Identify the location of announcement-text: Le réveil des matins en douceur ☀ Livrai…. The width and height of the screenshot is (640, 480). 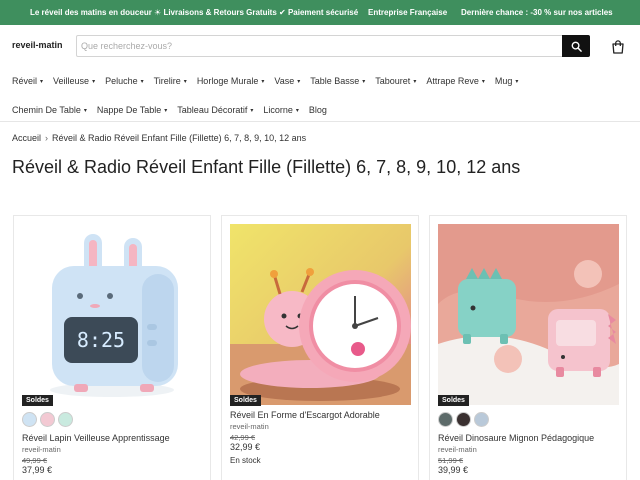
(194, 12).